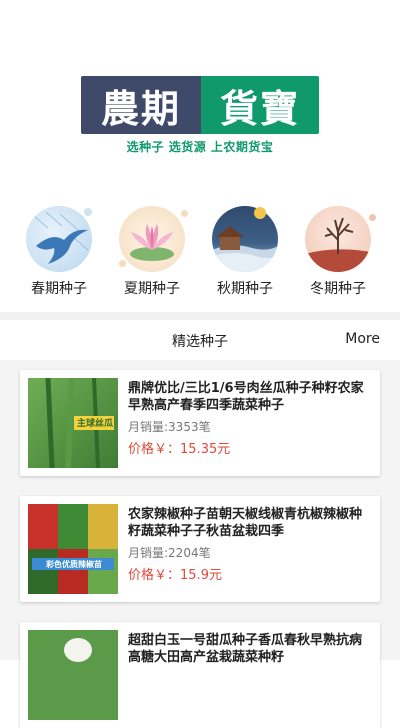  What do you see at coordinates (200, 675) in the screenshot?
I see `product-card: 超甜白玉一号甜瓜种子香瓜春秋早熟抗病高糖大田高产盆栽蔬菜种籽` at bounding box center [200, 675].